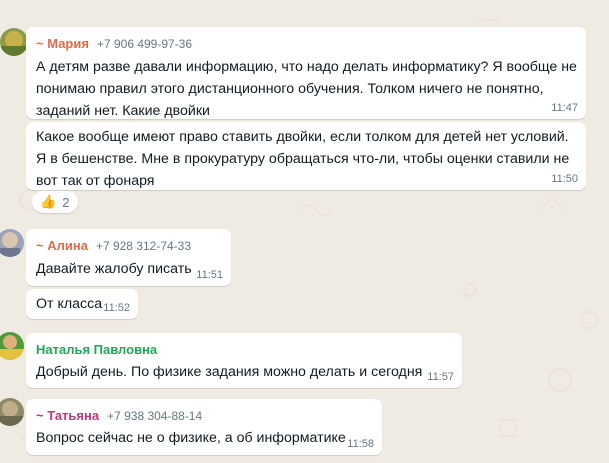 This screenshot has width=609, height=463. I want to click on sender-name: ~ Татьяна, so click(67, 415).